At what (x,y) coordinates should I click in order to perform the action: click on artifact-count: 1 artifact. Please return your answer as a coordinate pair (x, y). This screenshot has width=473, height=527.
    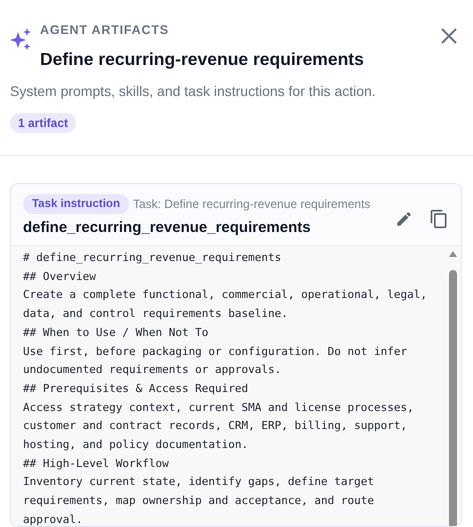
    Looking at the image, I should click on (43, 123).